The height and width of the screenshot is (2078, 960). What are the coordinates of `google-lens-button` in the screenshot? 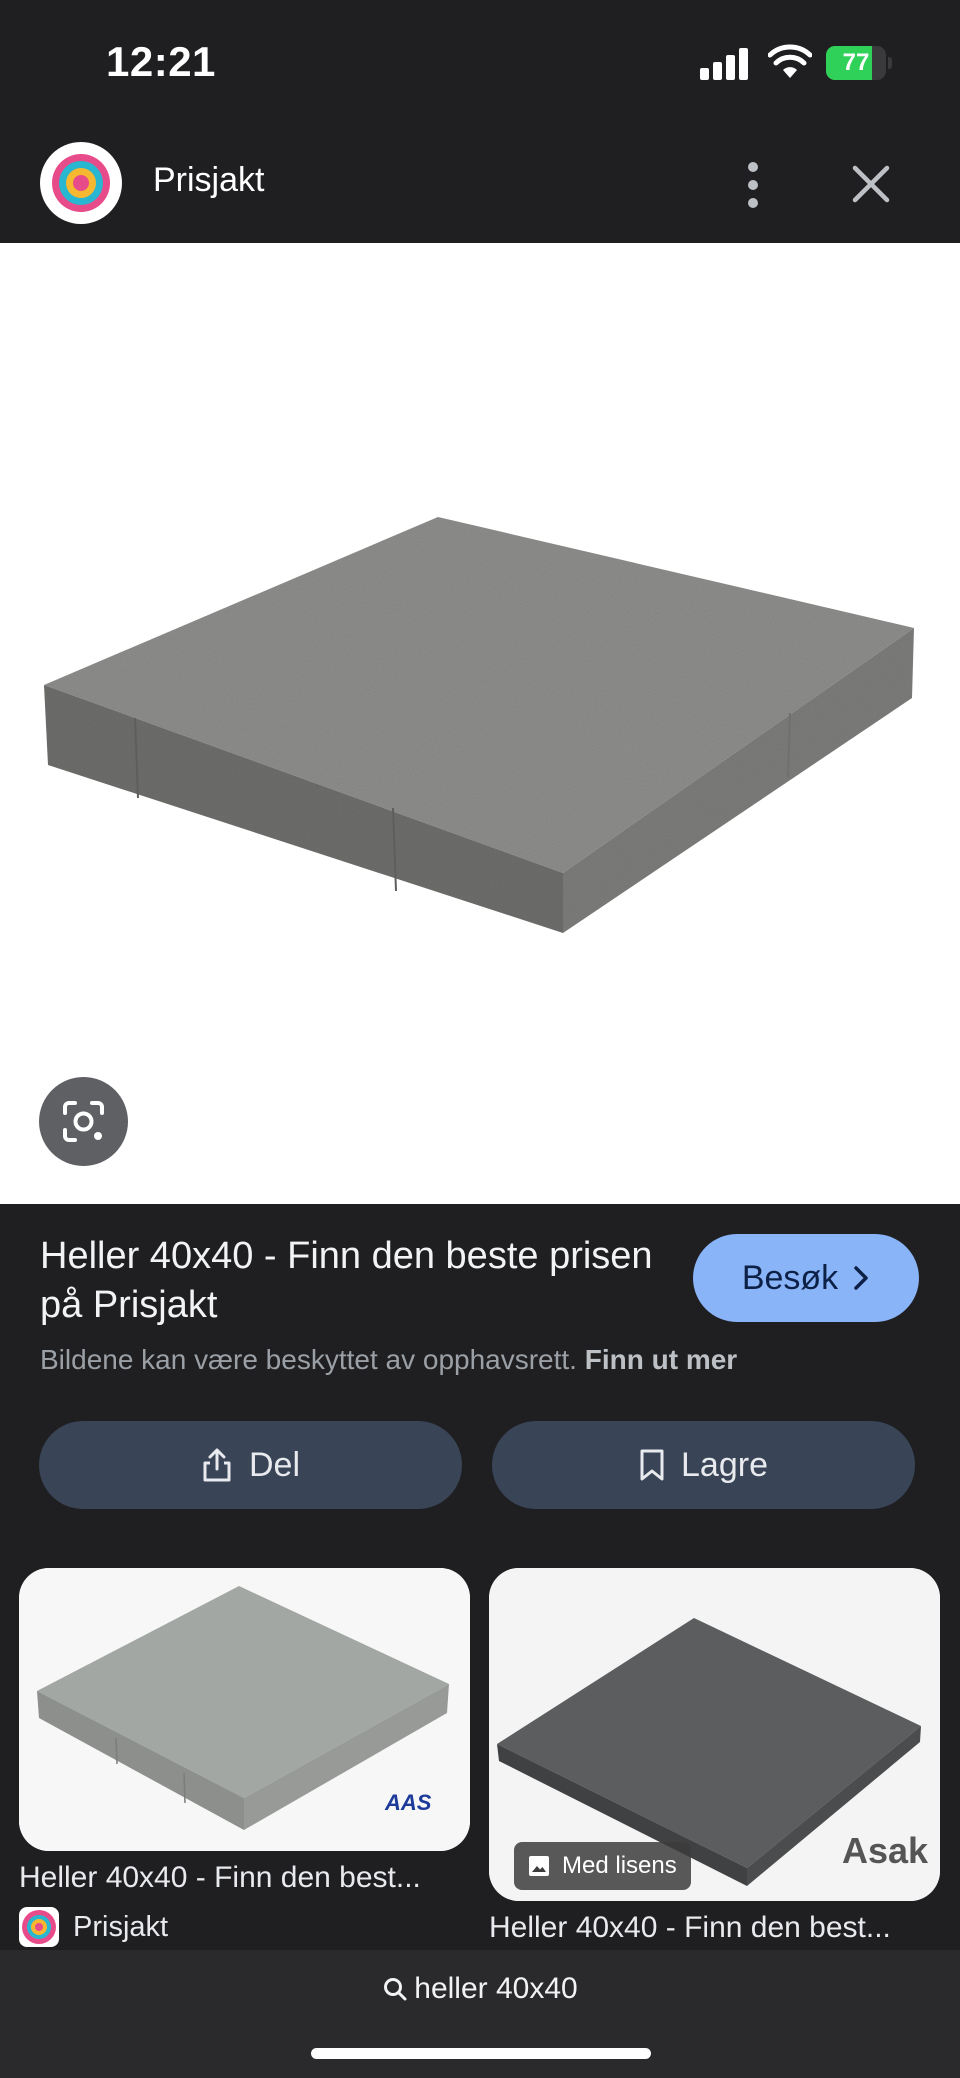 It's located at (83, 1121).